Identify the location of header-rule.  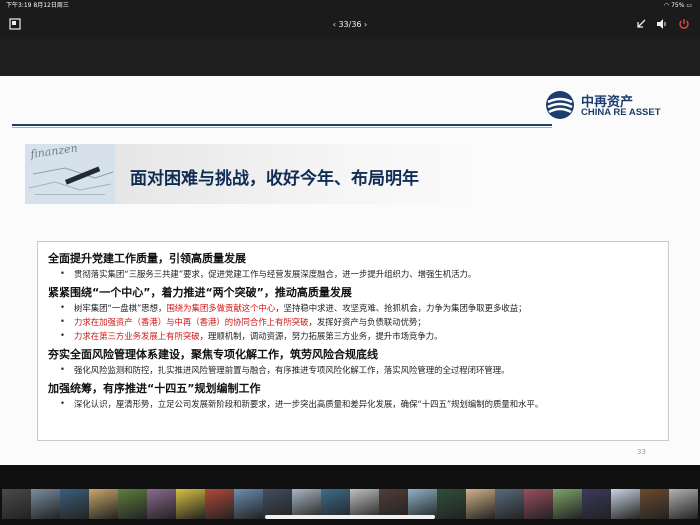
(282, 125).